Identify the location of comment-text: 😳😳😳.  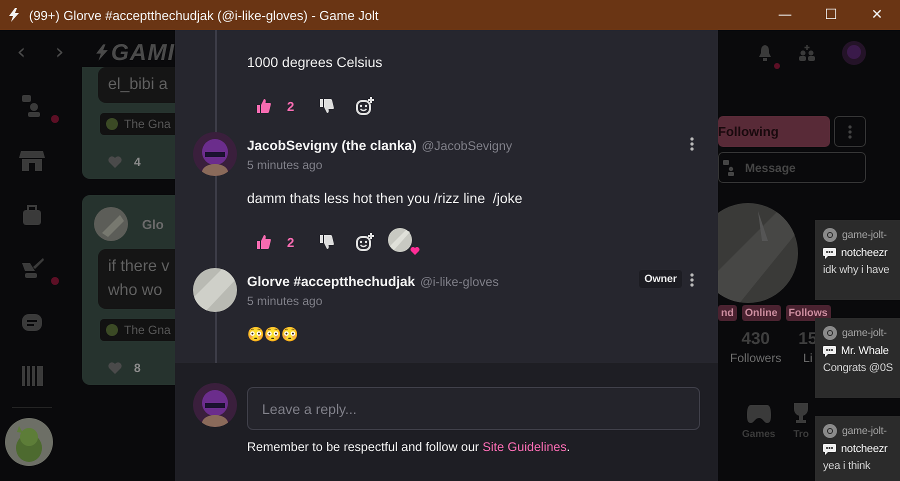
(273, 334).